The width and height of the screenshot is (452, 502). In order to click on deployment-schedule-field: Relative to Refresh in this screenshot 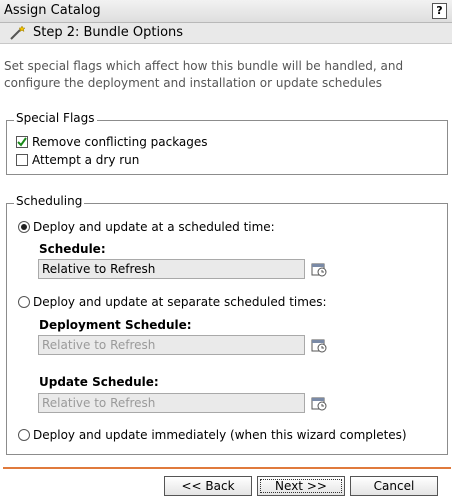, I will do `click(171, 345)`.